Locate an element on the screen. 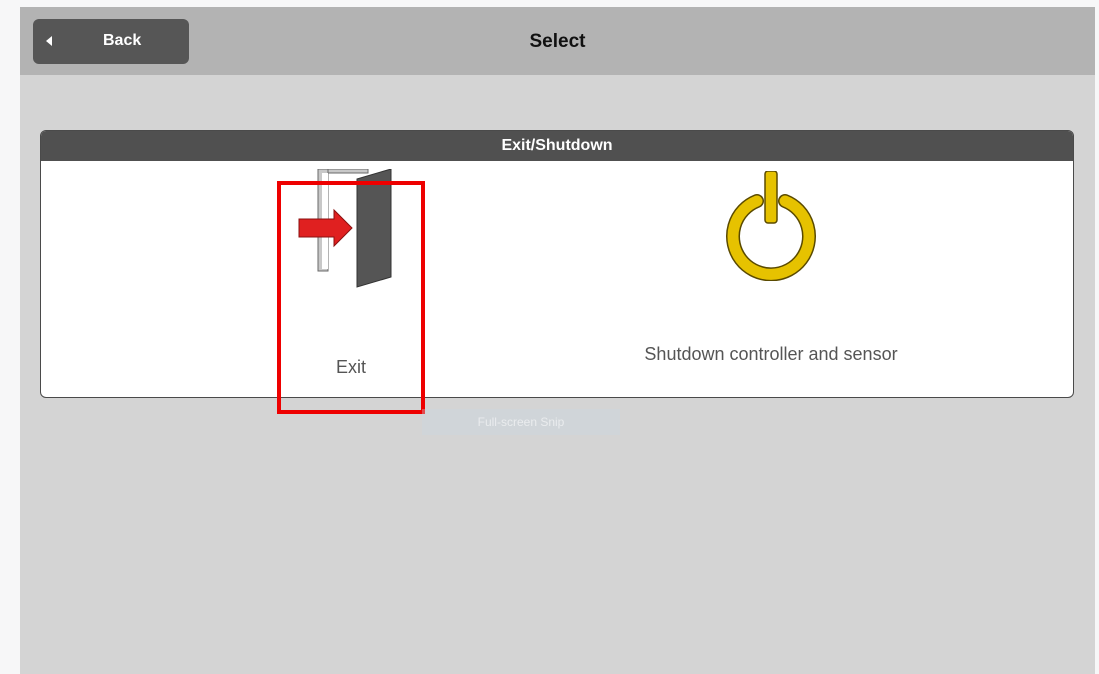 Image resolution: width=1099 pixels, height=674 pixels. snip-overlay-label: Full-screen Snip is located at coordinates (521, 422).